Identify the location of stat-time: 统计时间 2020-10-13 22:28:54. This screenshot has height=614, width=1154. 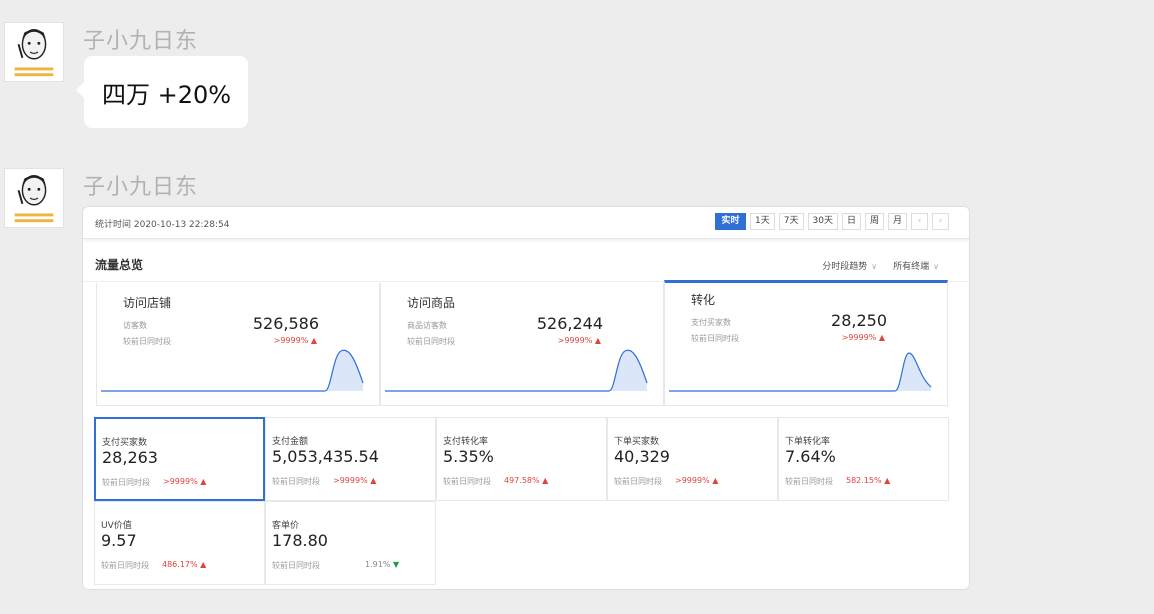
(162, 225).